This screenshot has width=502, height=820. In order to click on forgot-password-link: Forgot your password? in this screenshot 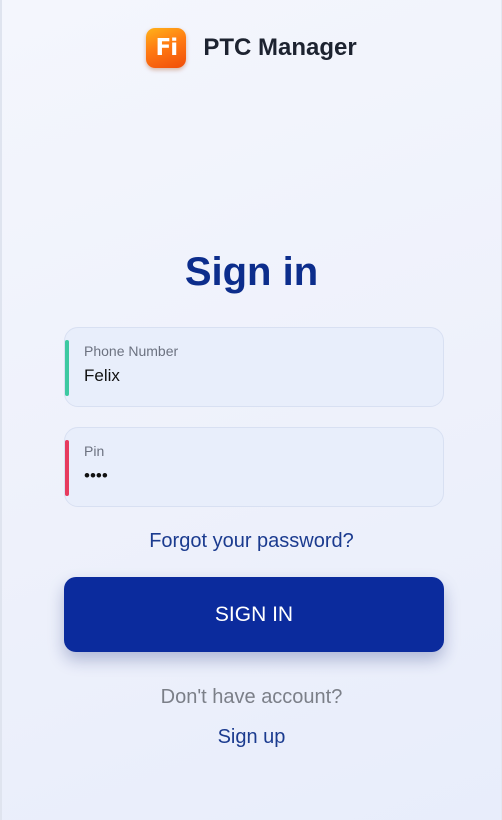, I will do `click(251, 541)`.